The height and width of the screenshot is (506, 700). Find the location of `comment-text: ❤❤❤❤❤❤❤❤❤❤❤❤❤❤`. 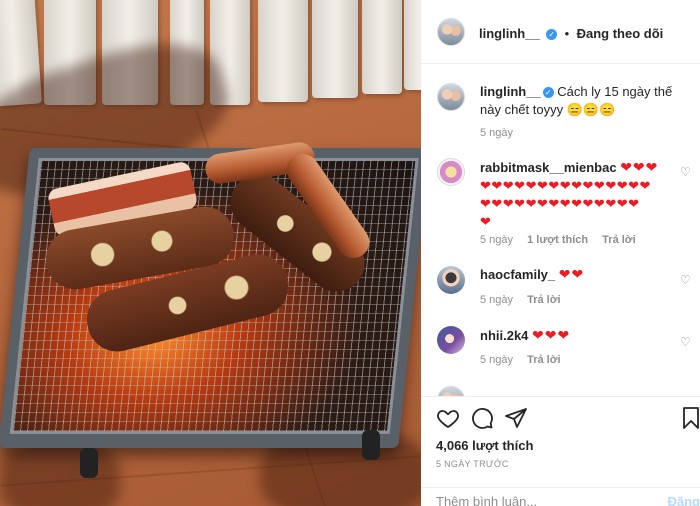

comment-text: ❤❤❤❤❤❤❤❤❤❤❤❤❤❤ is located at coordinates (560, 203).